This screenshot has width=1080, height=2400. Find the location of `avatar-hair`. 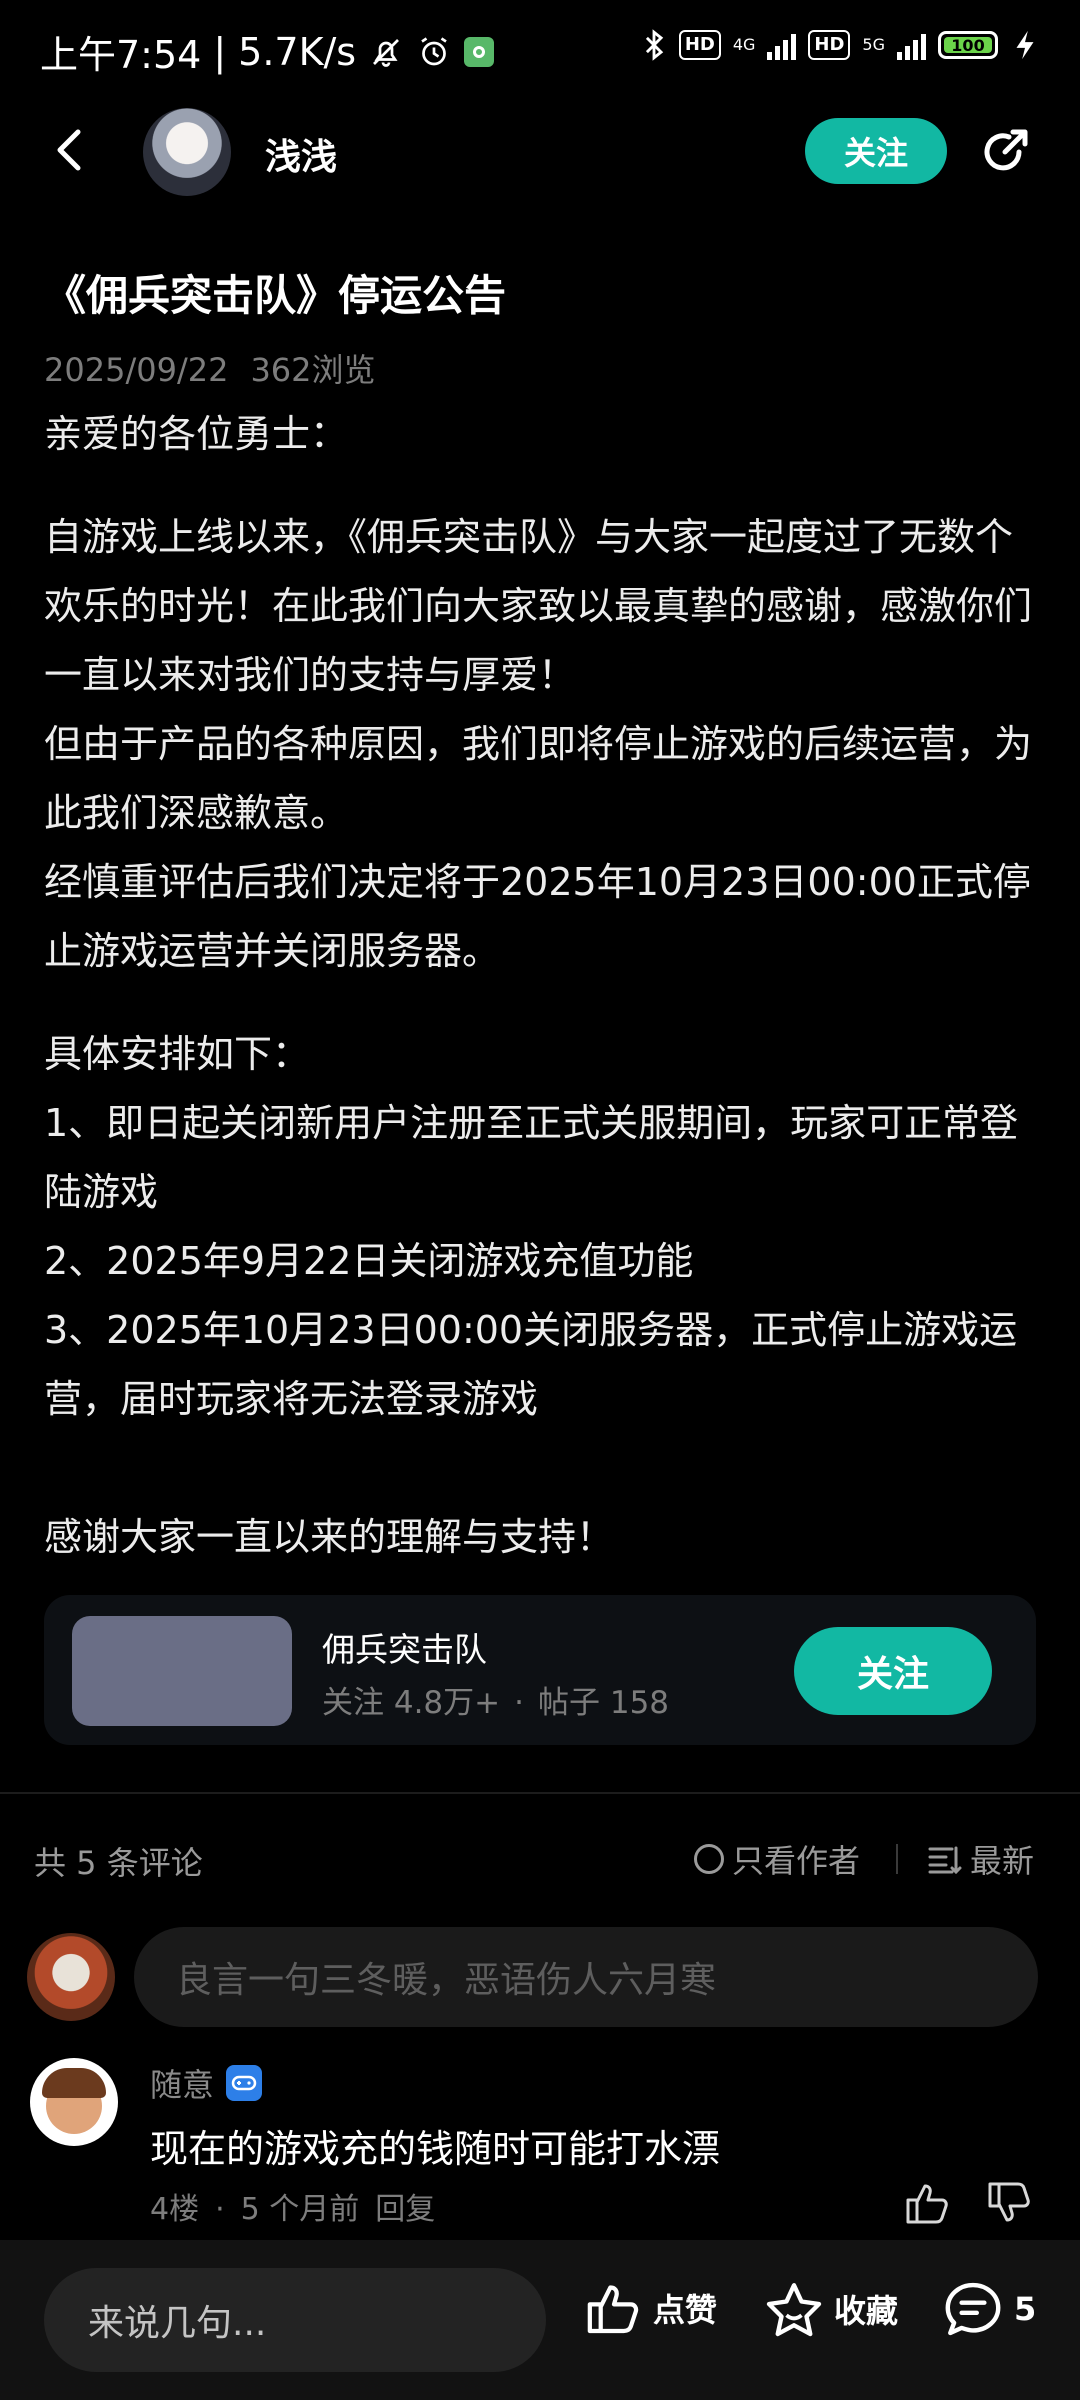

avatar-hair is located at coordinates (74, 2083).